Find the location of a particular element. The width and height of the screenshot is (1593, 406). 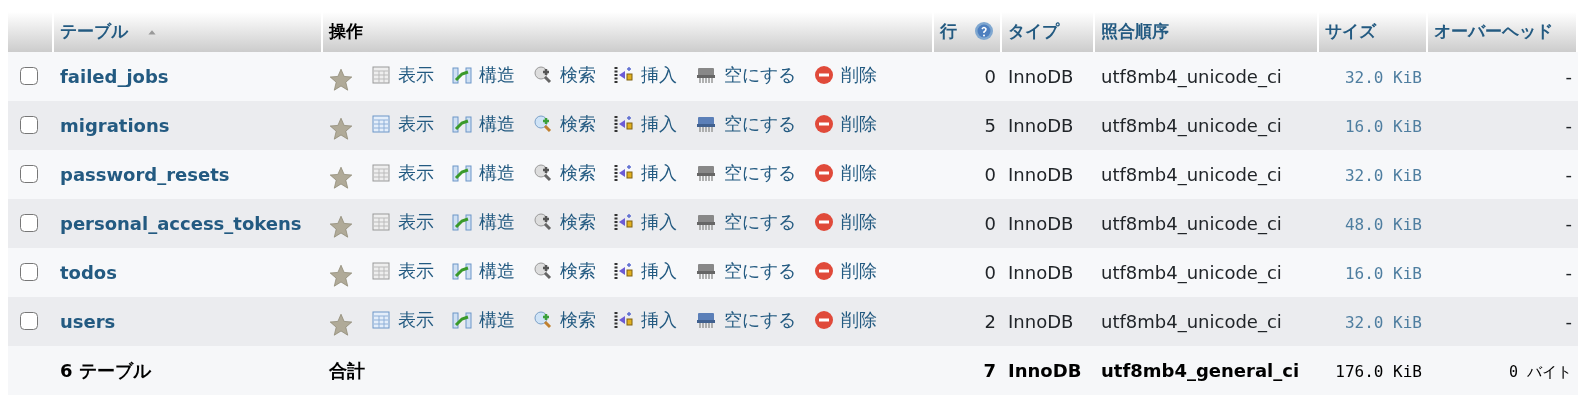

column-header: 照合順序 is located at coordinates (1135, 31).